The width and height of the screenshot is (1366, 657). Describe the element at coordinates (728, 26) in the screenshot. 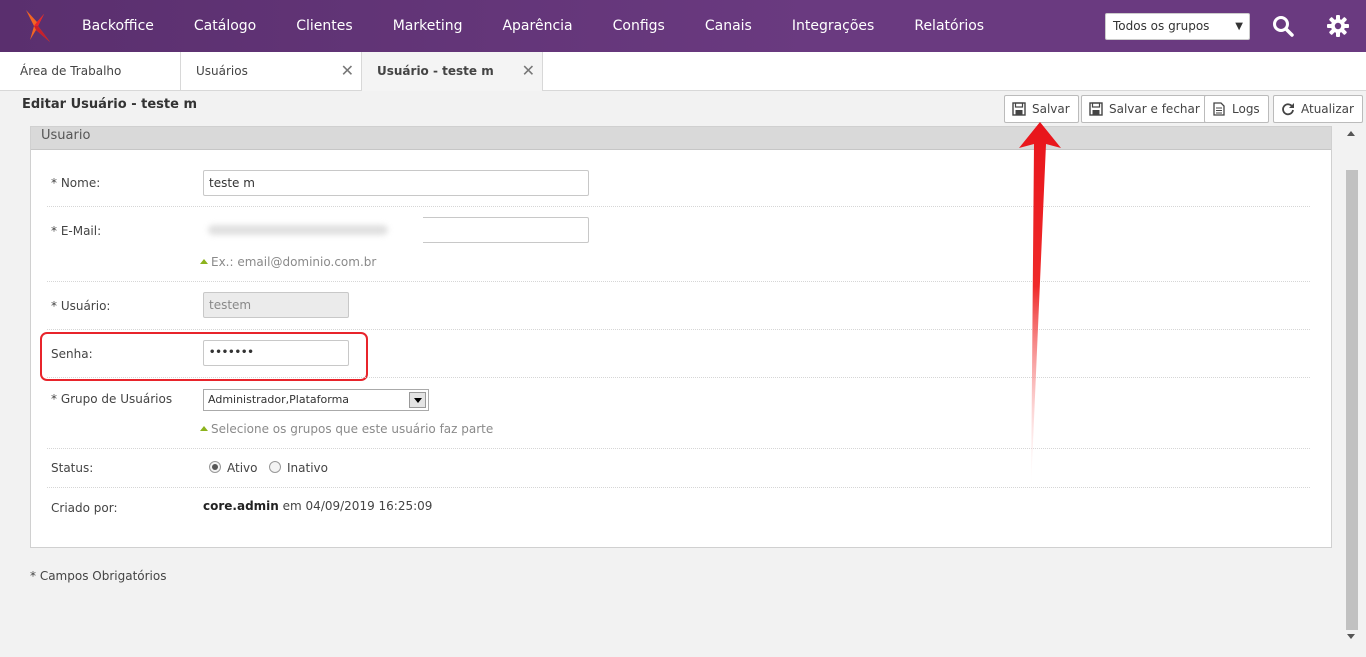

I see `menu-item-canais: Canais` at that location.